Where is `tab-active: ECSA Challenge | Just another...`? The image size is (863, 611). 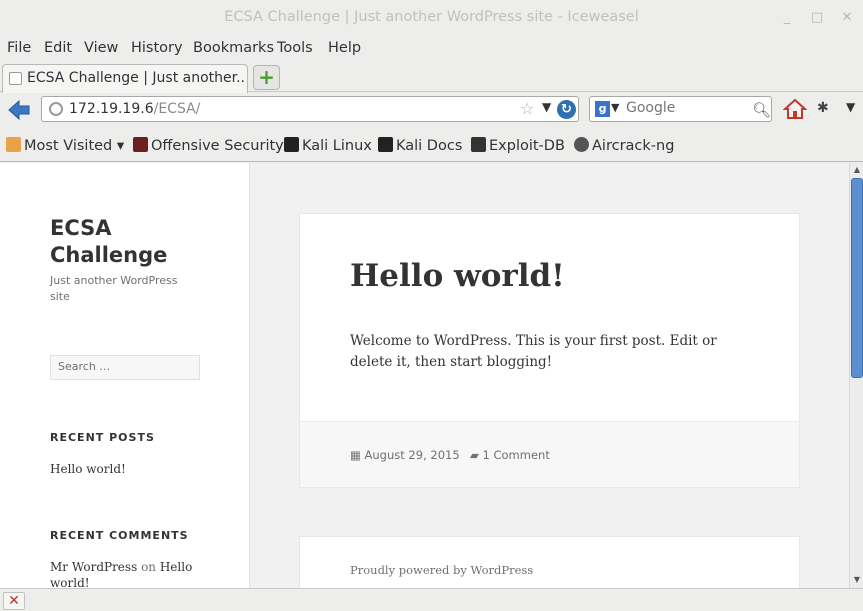 tab-active: ECSA Challenge | Just another... is located at coordinates (125, 78).